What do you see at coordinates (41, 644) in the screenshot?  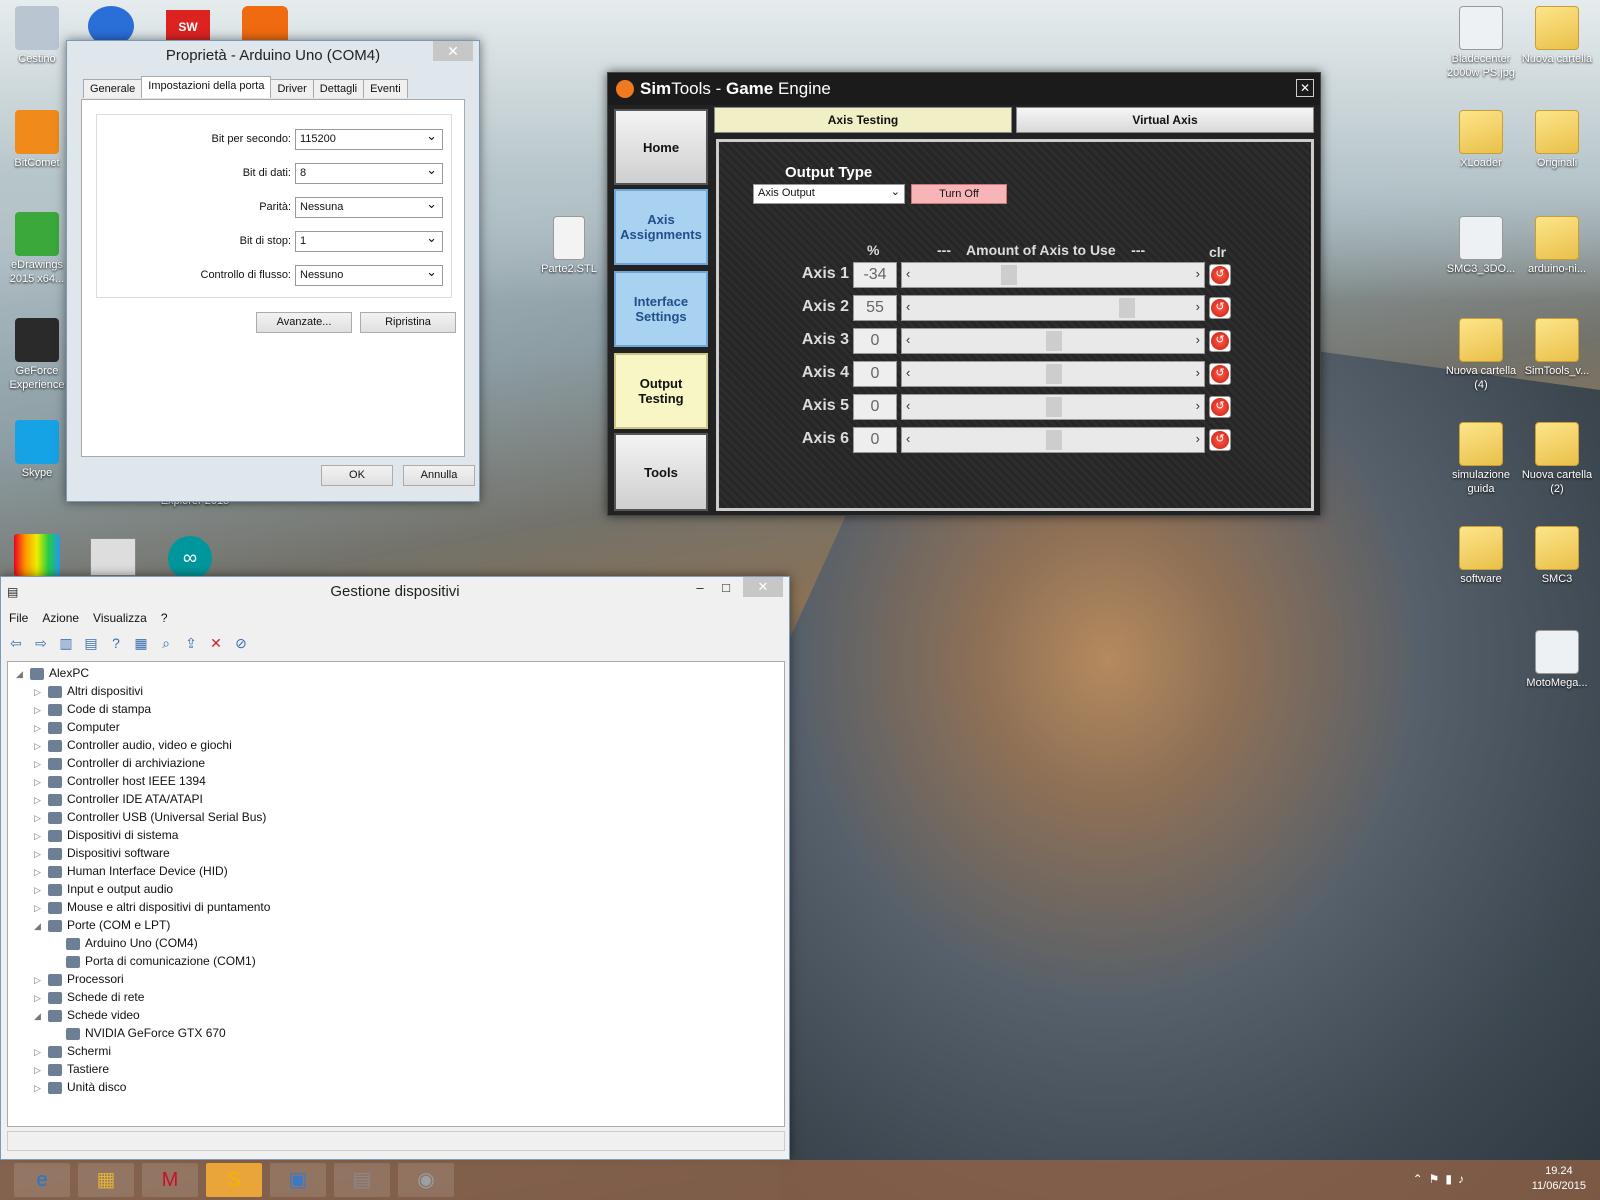 I see `forward-icon: ⇨` at bounding box center [41, 644].